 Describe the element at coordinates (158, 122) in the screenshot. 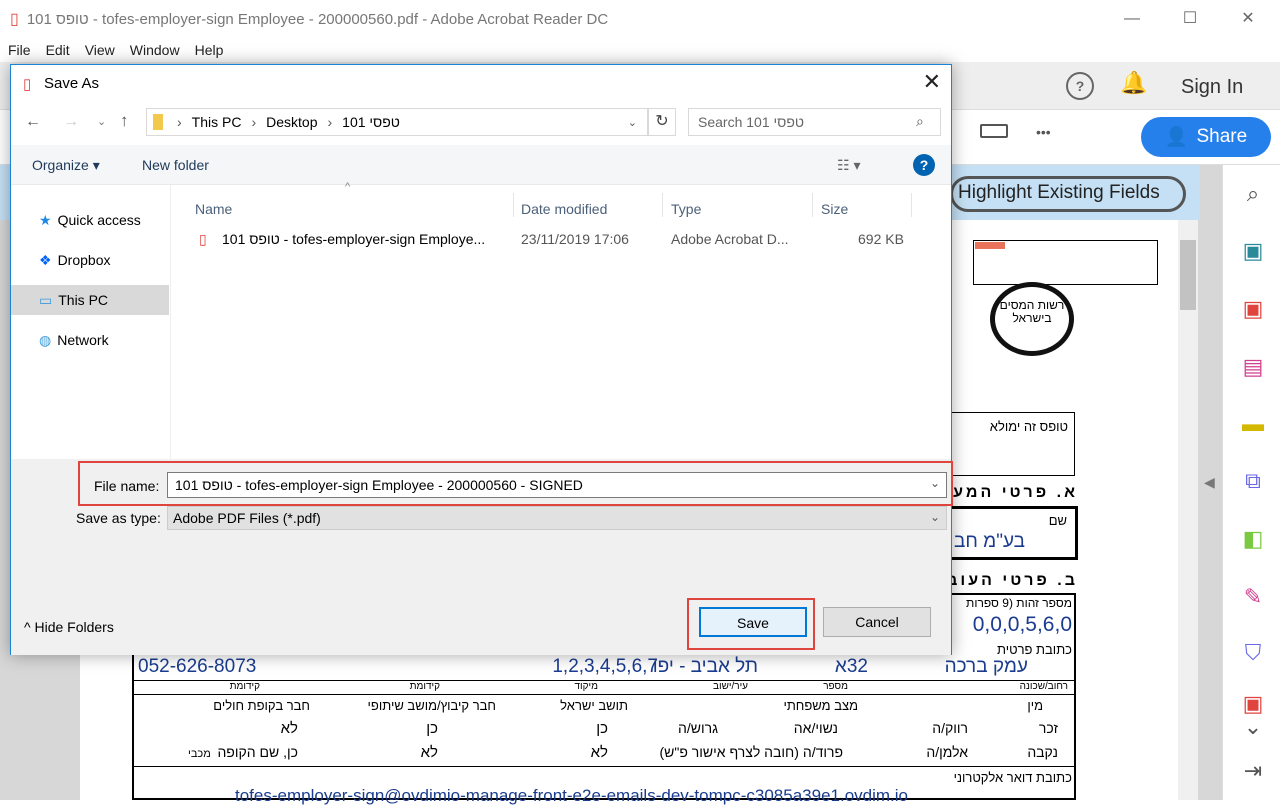

I see `folder-icon` at that location.